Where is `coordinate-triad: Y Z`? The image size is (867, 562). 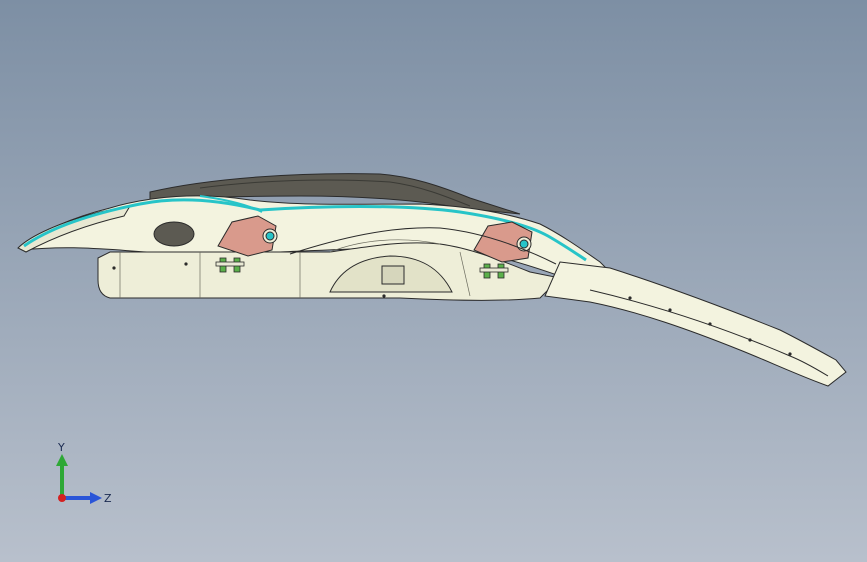
coordinate-triad: Y Z is located at coordinates (84, 473).